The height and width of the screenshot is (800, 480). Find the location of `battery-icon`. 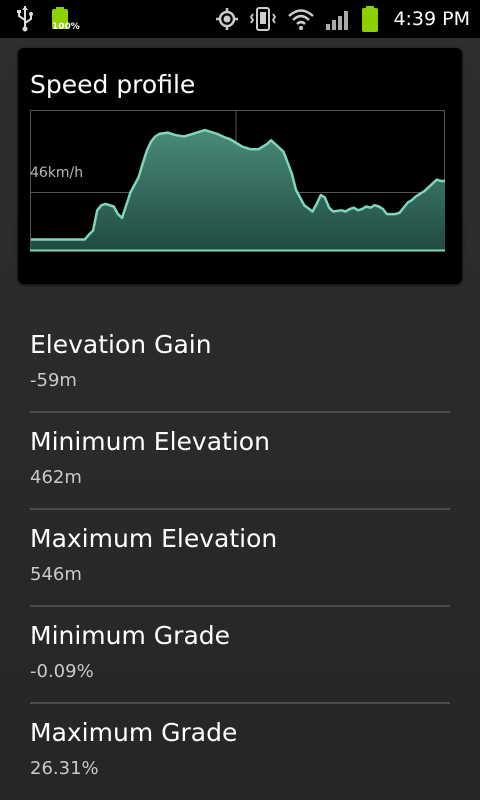

battery-icon is located at coordinates (370, 19).